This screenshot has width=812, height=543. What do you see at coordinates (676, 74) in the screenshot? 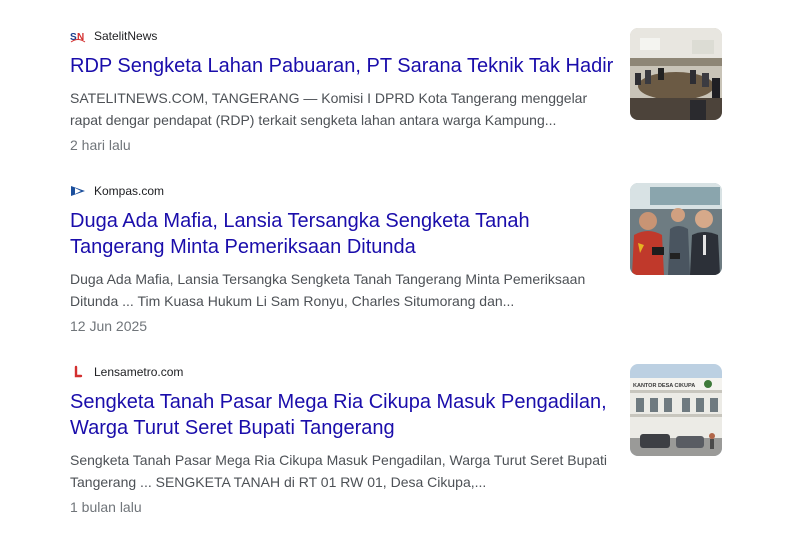
I see `thumbnail-meeting-room` at bounding box center [676, 74].